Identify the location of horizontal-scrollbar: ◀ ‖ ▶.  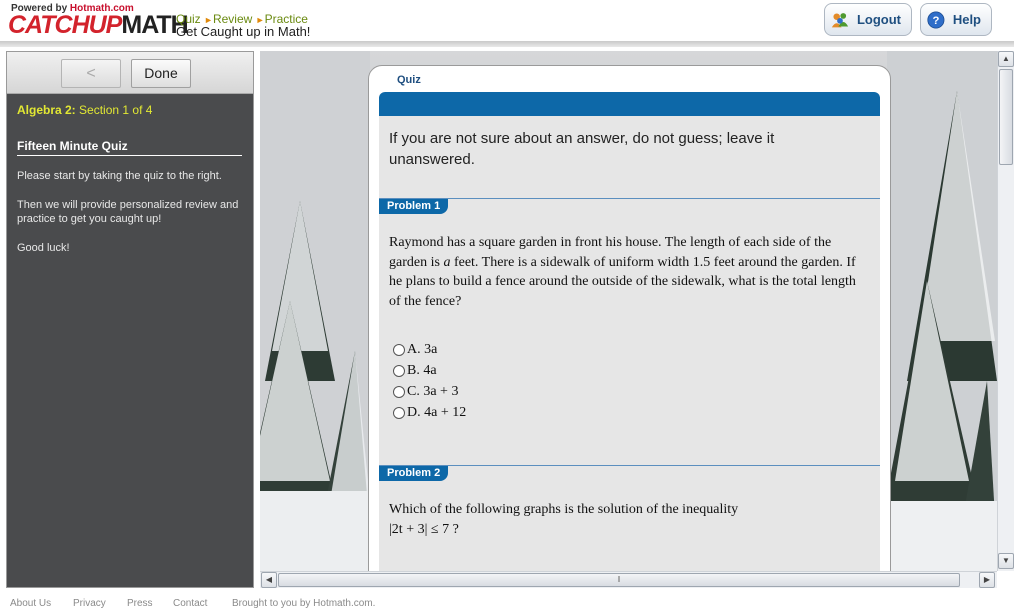
(628, 579).